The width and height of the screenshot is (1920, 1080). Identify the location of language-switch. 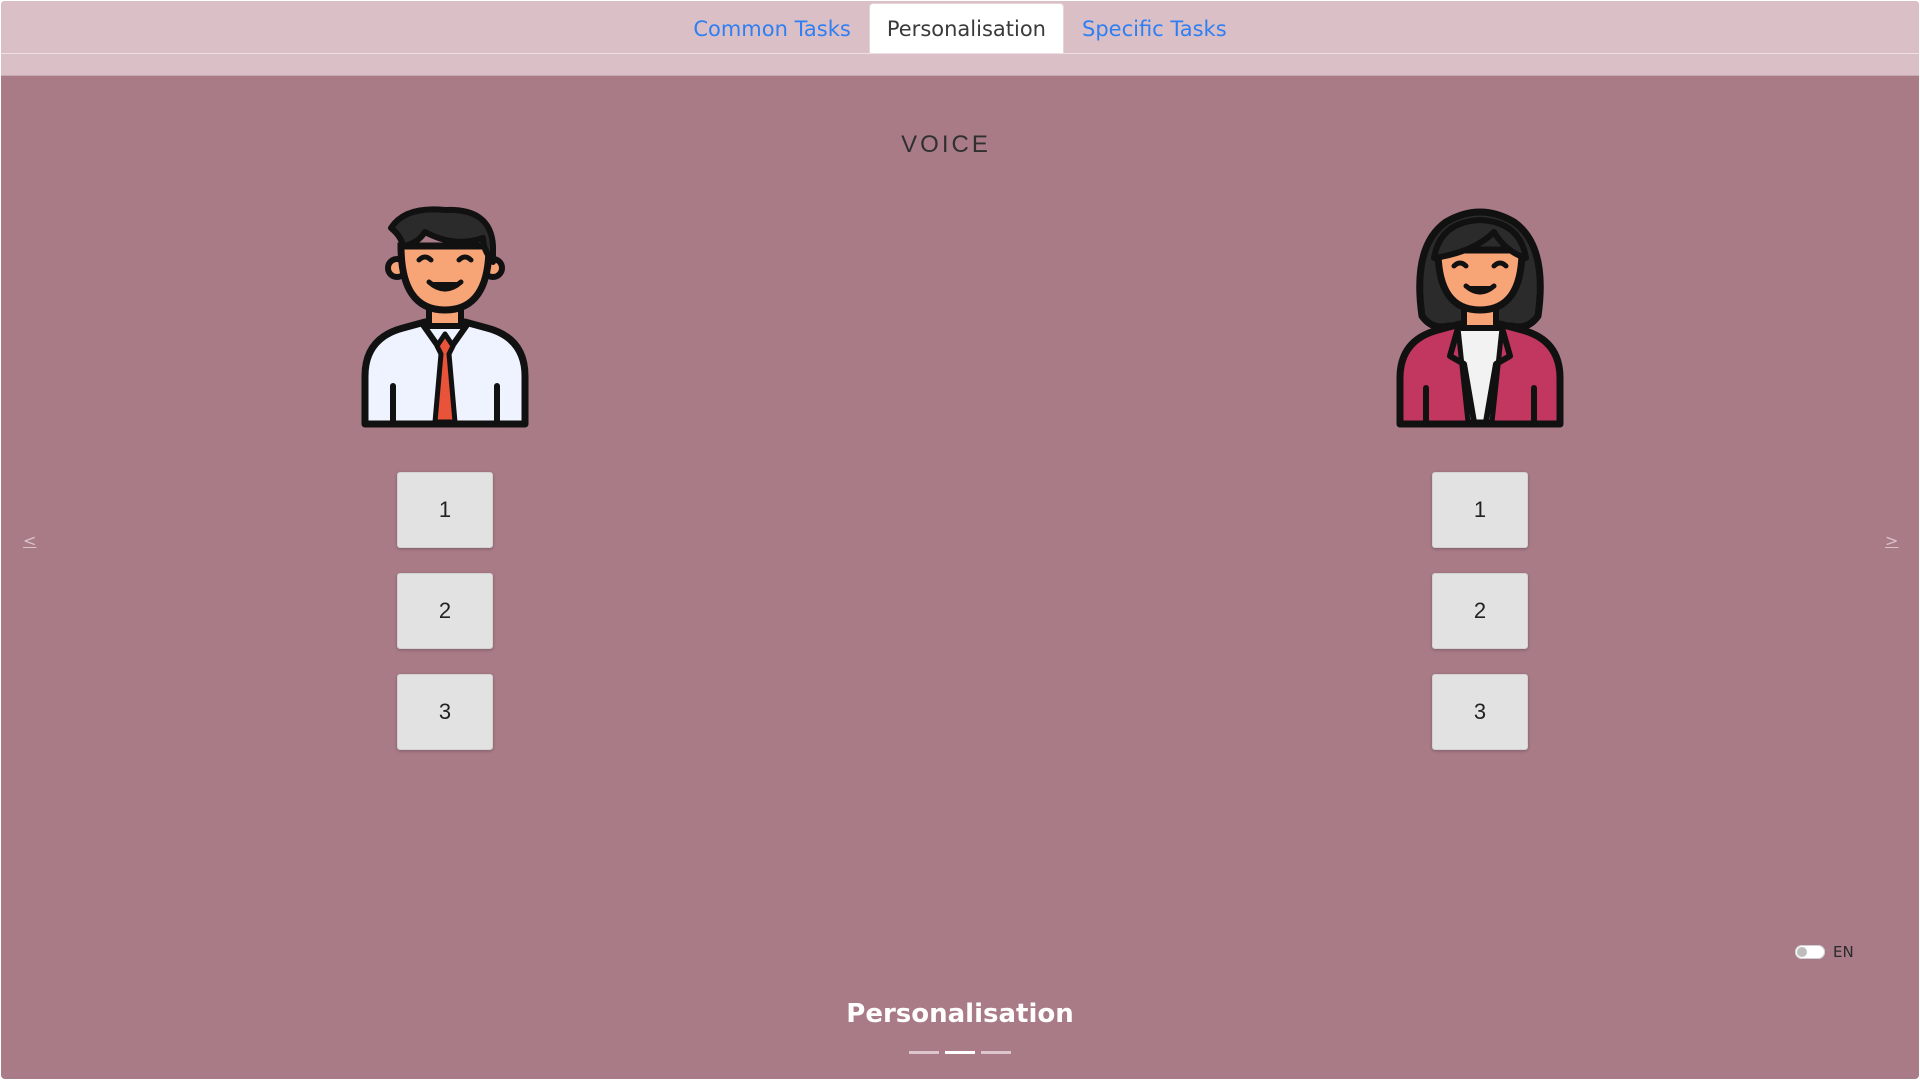
(1810, 952).